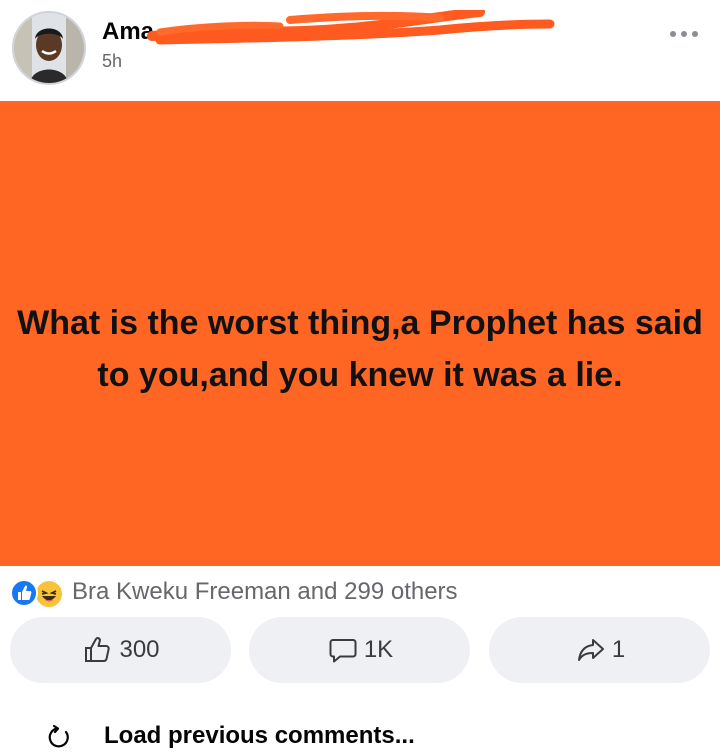 Image resolution: width=720 pixels, height=756 pixels. I want to click on reaction-icons, so click(40, 593).